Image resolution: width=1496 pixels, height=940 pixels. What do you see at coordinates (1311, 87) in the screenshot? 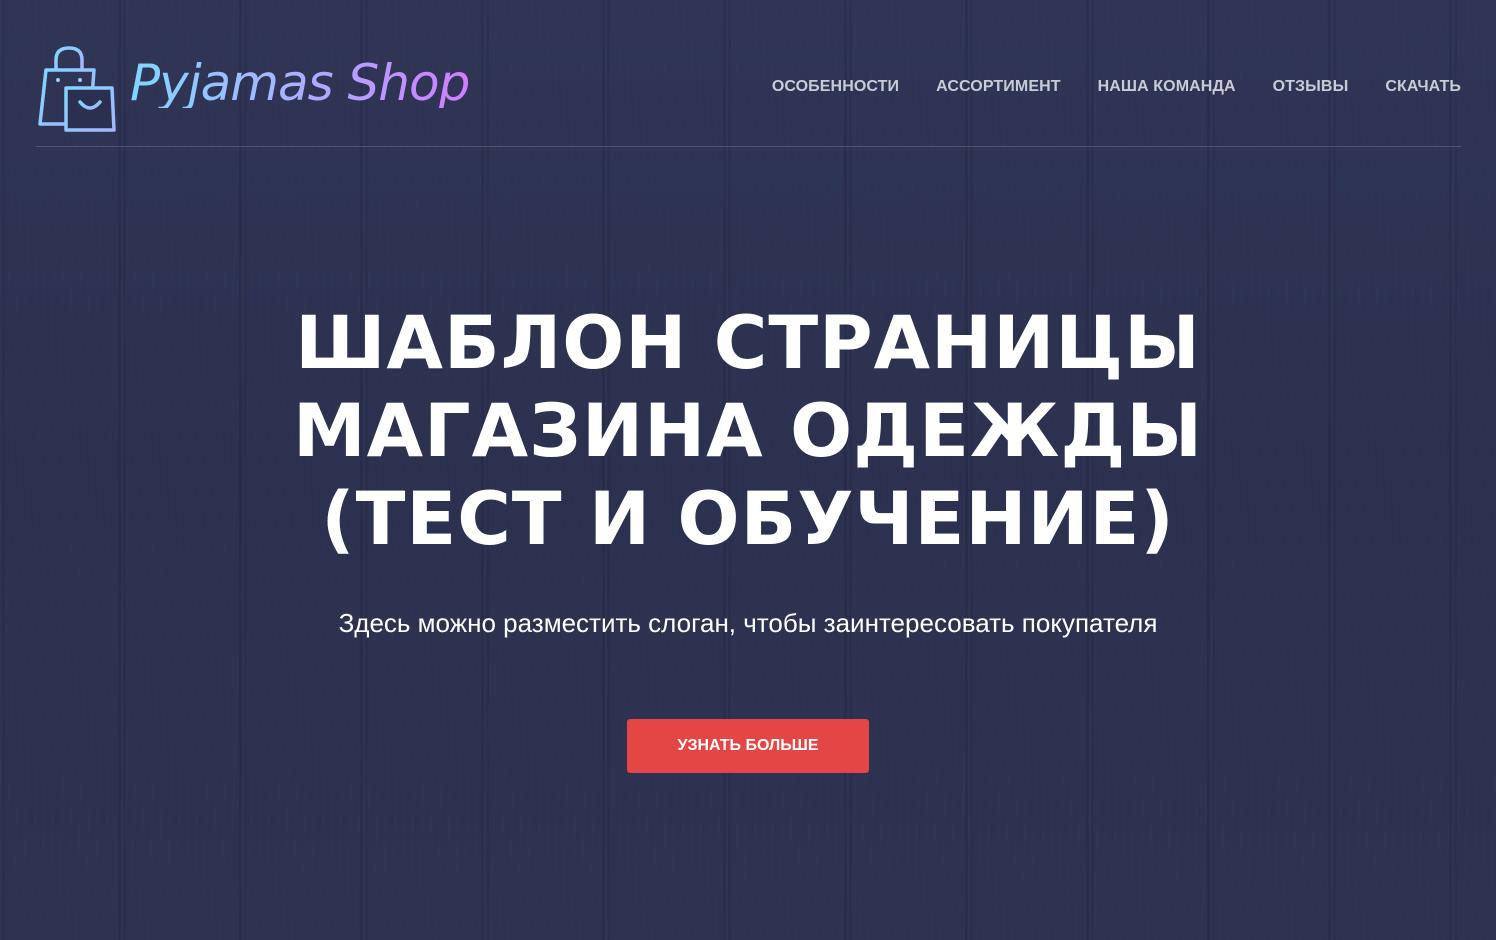
I see `nav-item-reviews: ОТЗЫВЫ` at bounding box center [1311, 87].